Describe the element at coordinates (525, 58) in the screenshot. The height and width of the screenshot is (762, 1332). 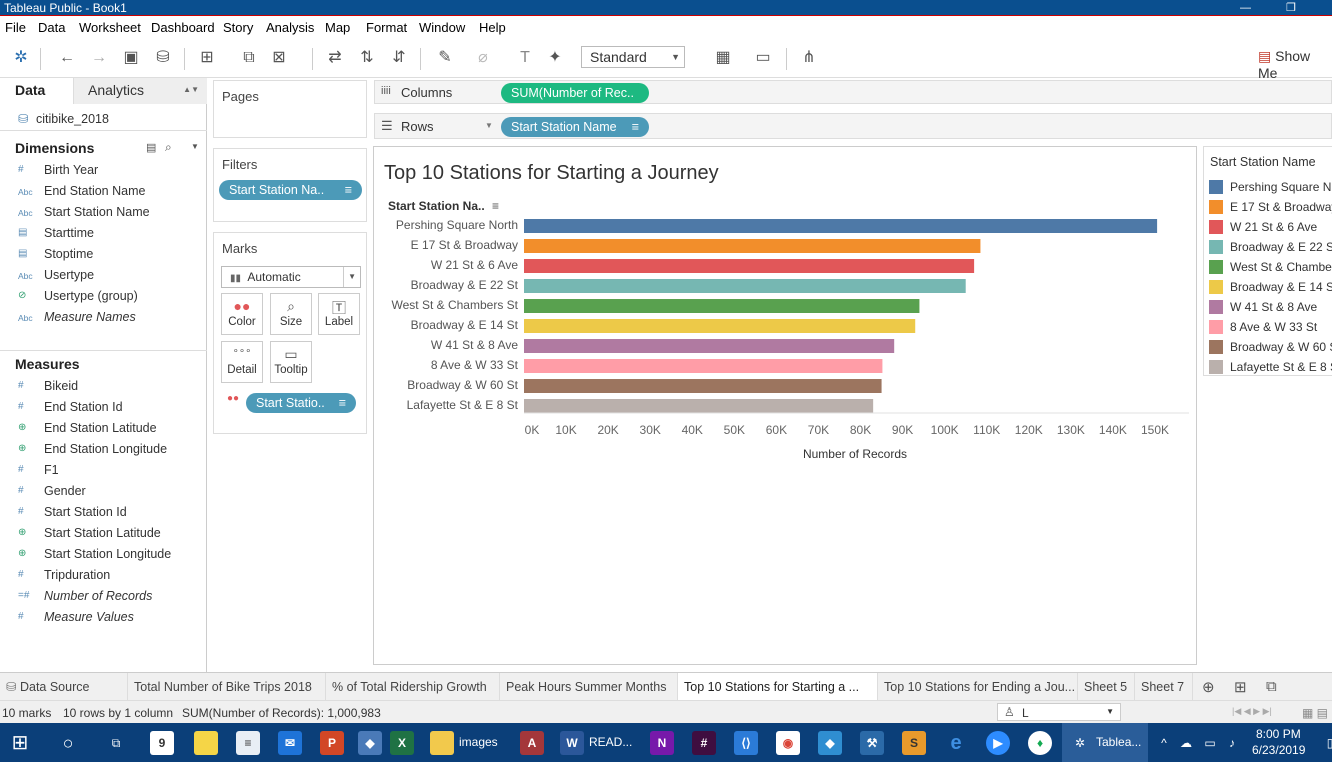
I see `labels-icon: T` at that location.